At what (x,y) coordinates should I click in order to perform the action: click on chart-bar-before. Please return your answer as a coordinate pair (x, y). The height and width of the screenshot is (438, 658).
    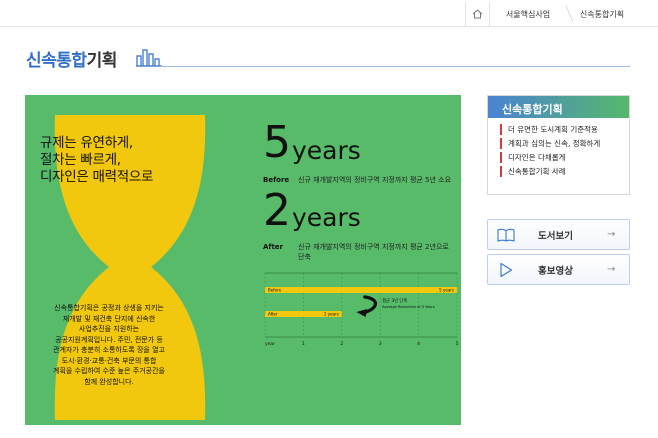
    Looking at the image, I should click on (361, 290).